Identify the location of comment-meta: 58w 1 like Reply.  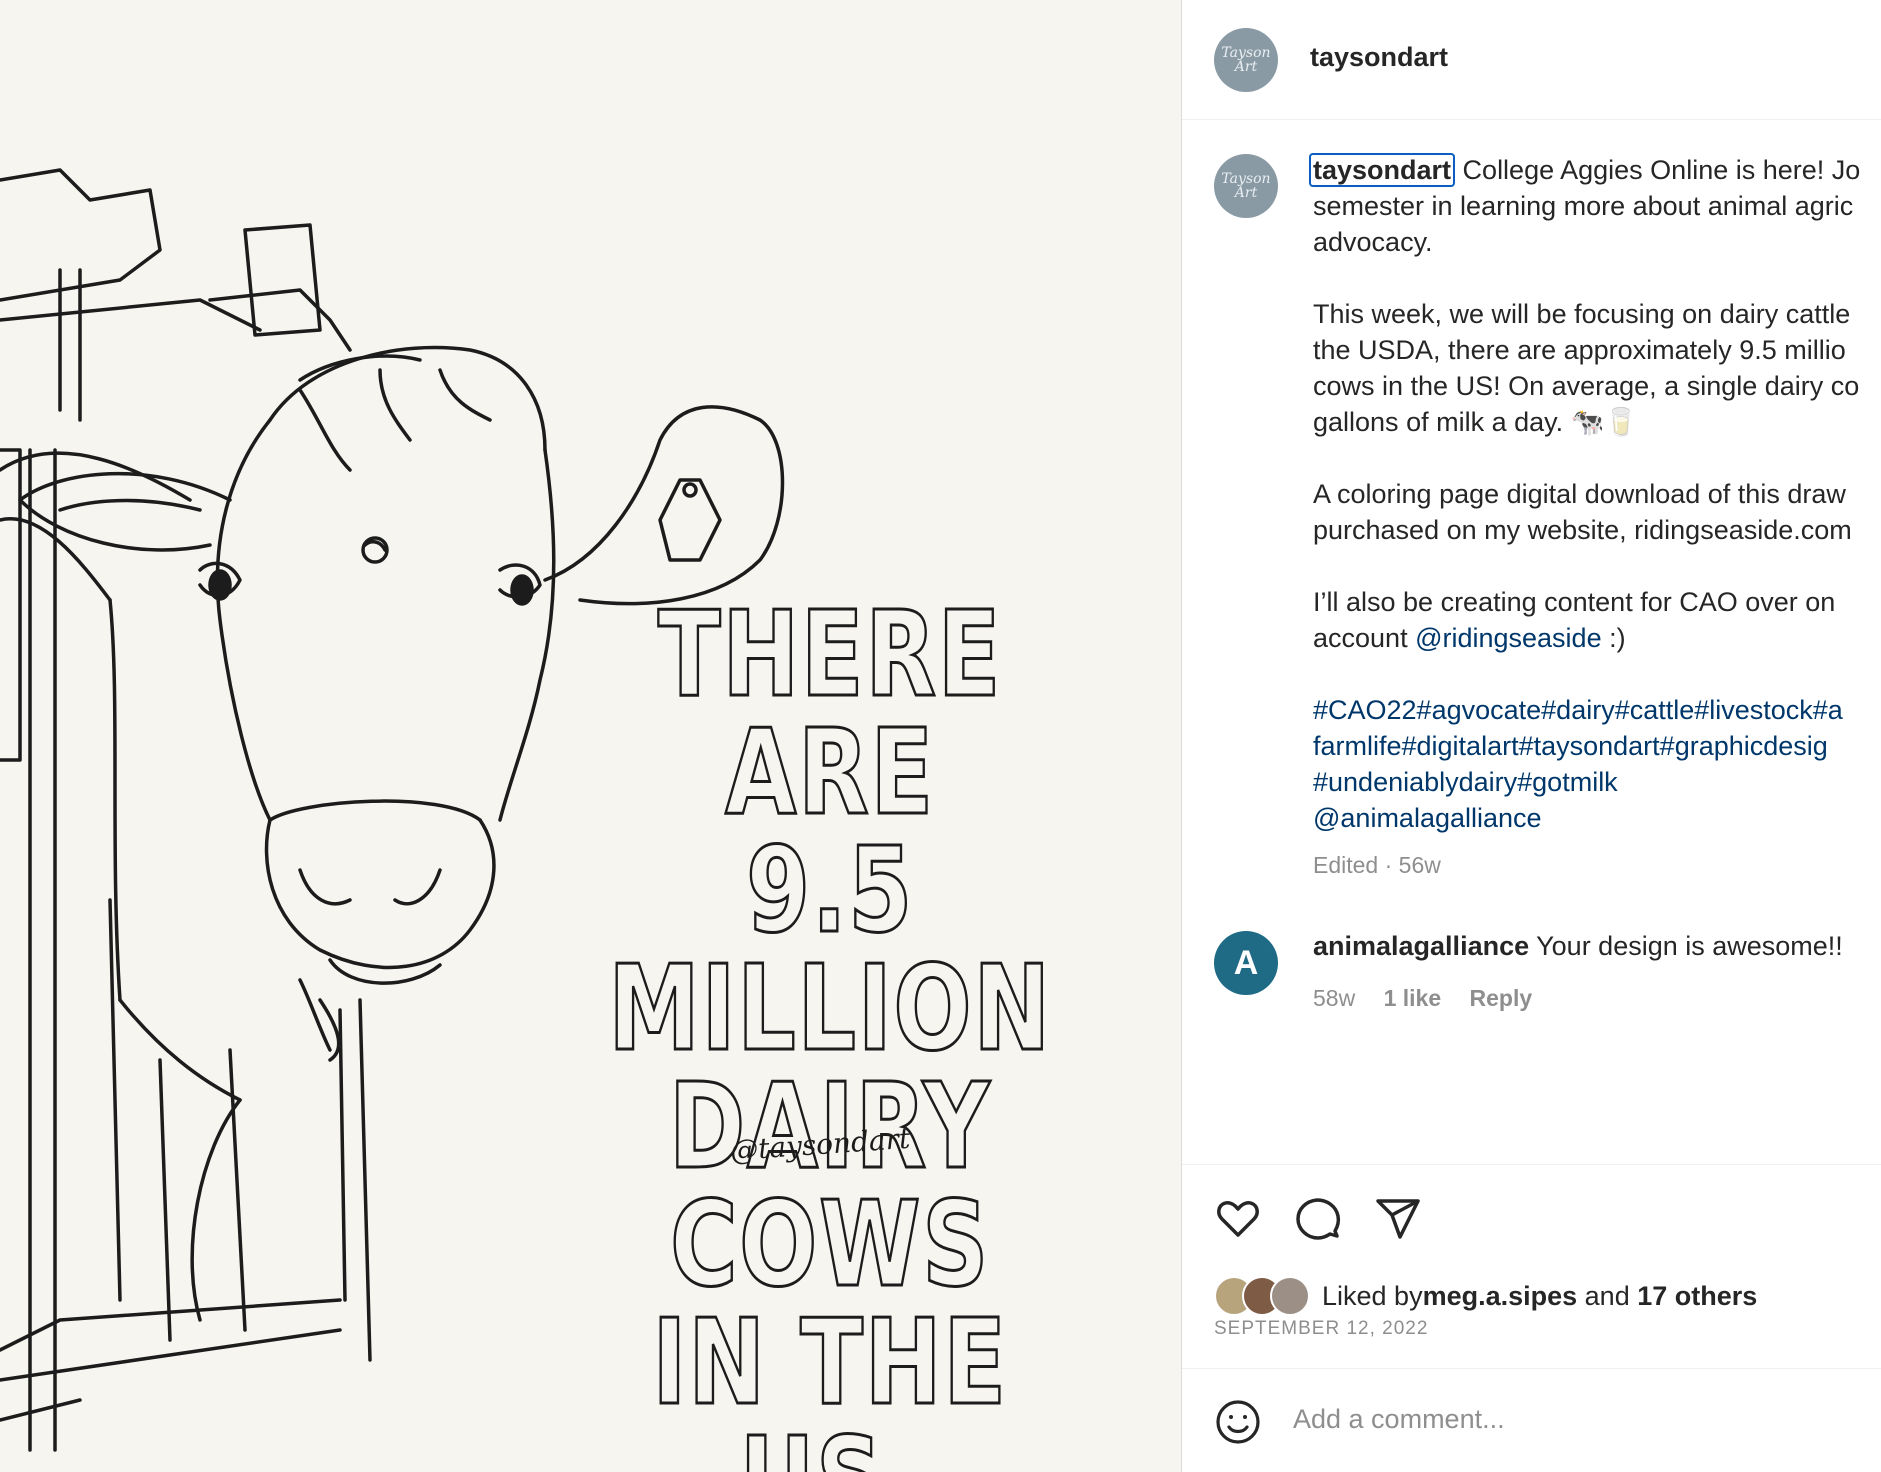
(1433, 998).